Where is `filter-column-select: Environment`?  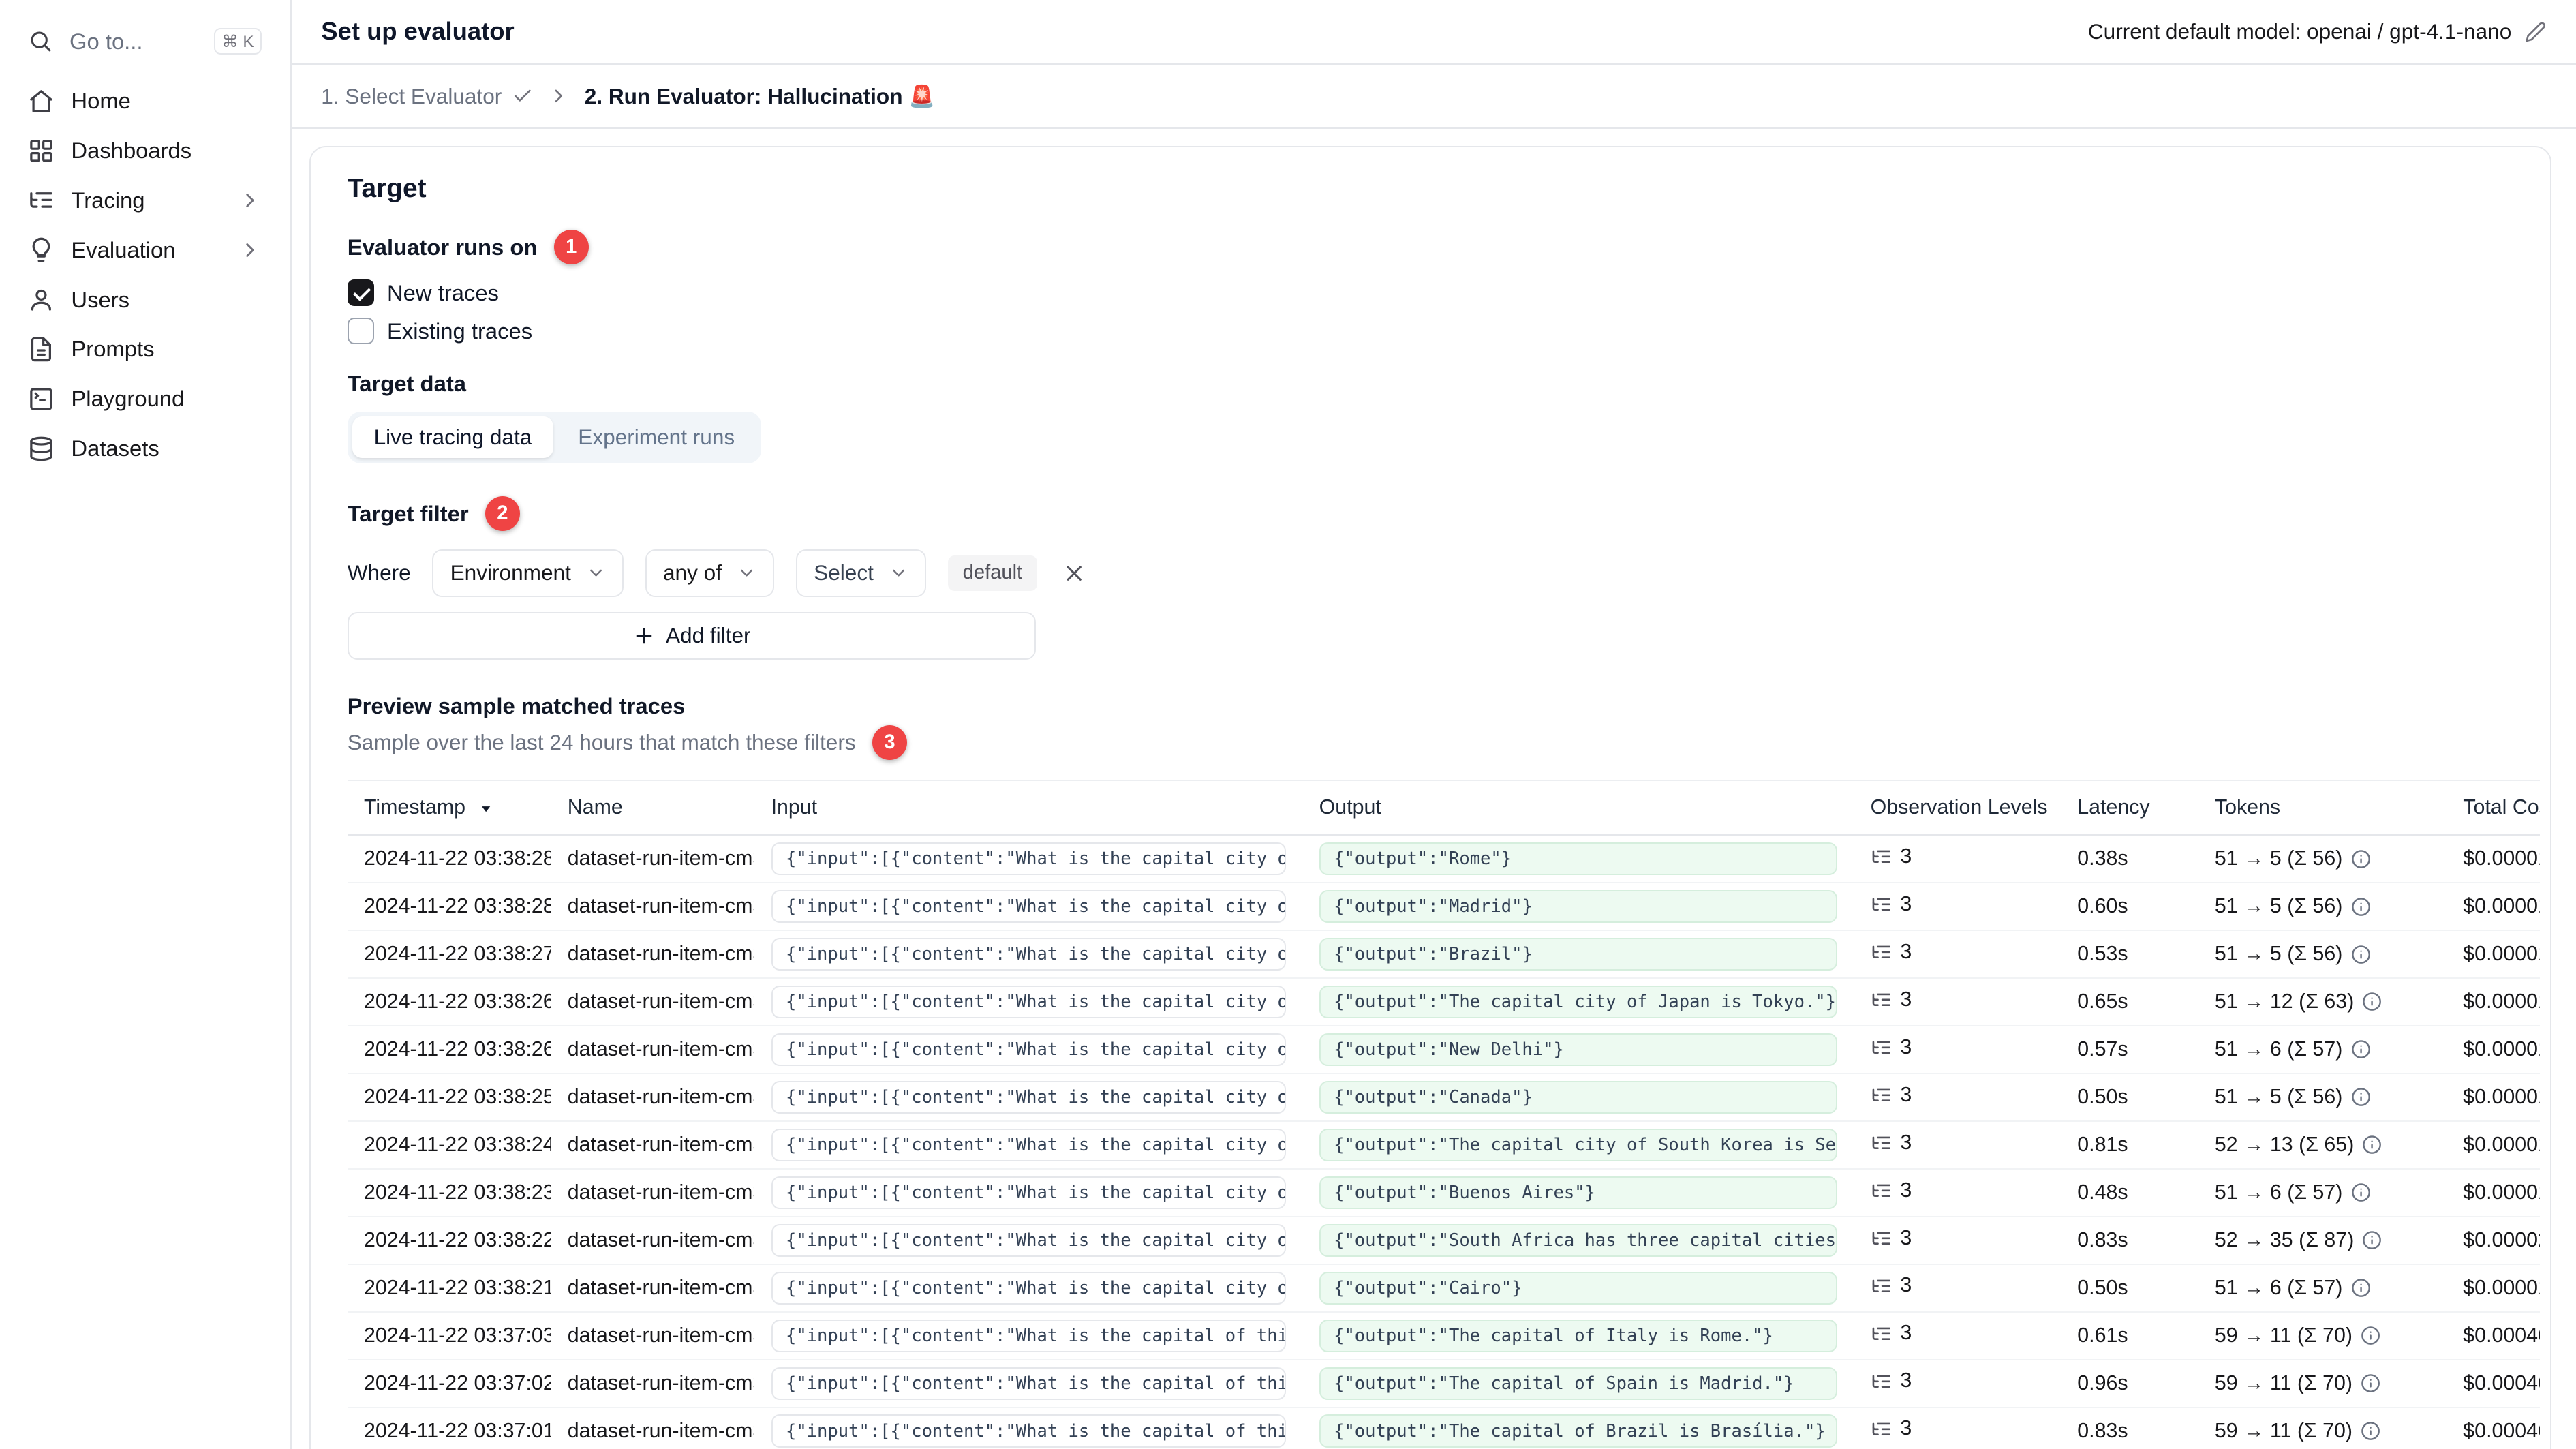
filter-column-select: Environment is located at coordinates (528, 573).